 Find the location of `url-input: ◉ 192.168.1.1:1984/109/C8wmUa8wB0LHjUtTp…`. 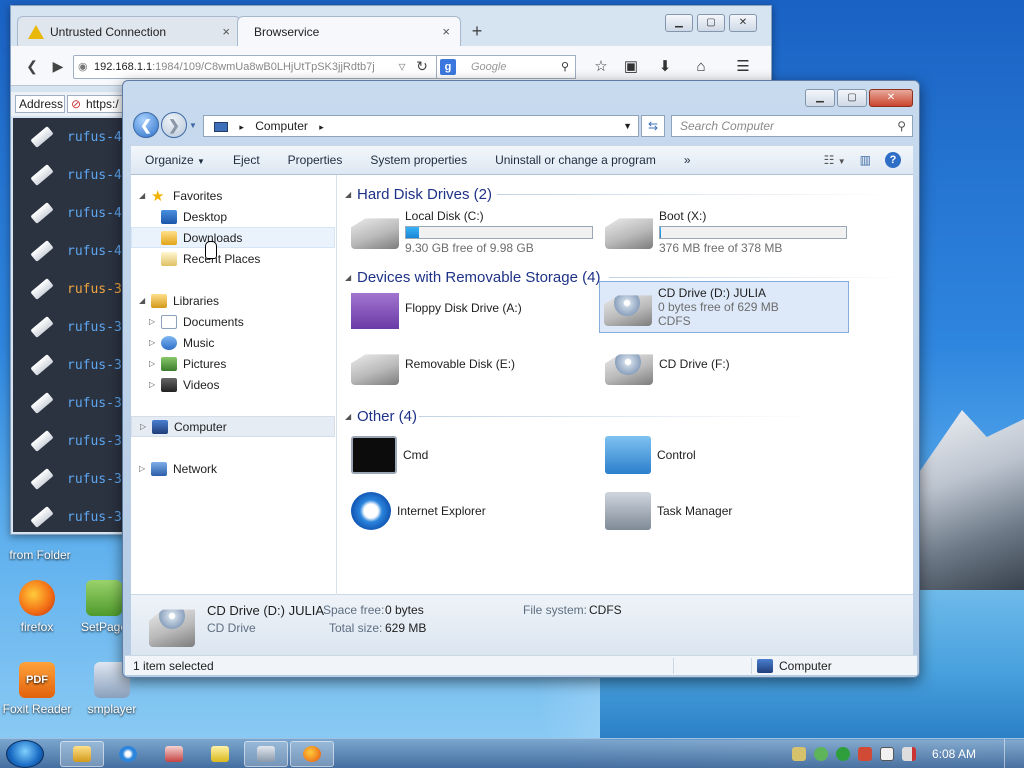

url-input: ◉ 192.168.1.1:1984/109/C8wmUa8wB0LHjUtTp… is located at coordinates (258, 67).